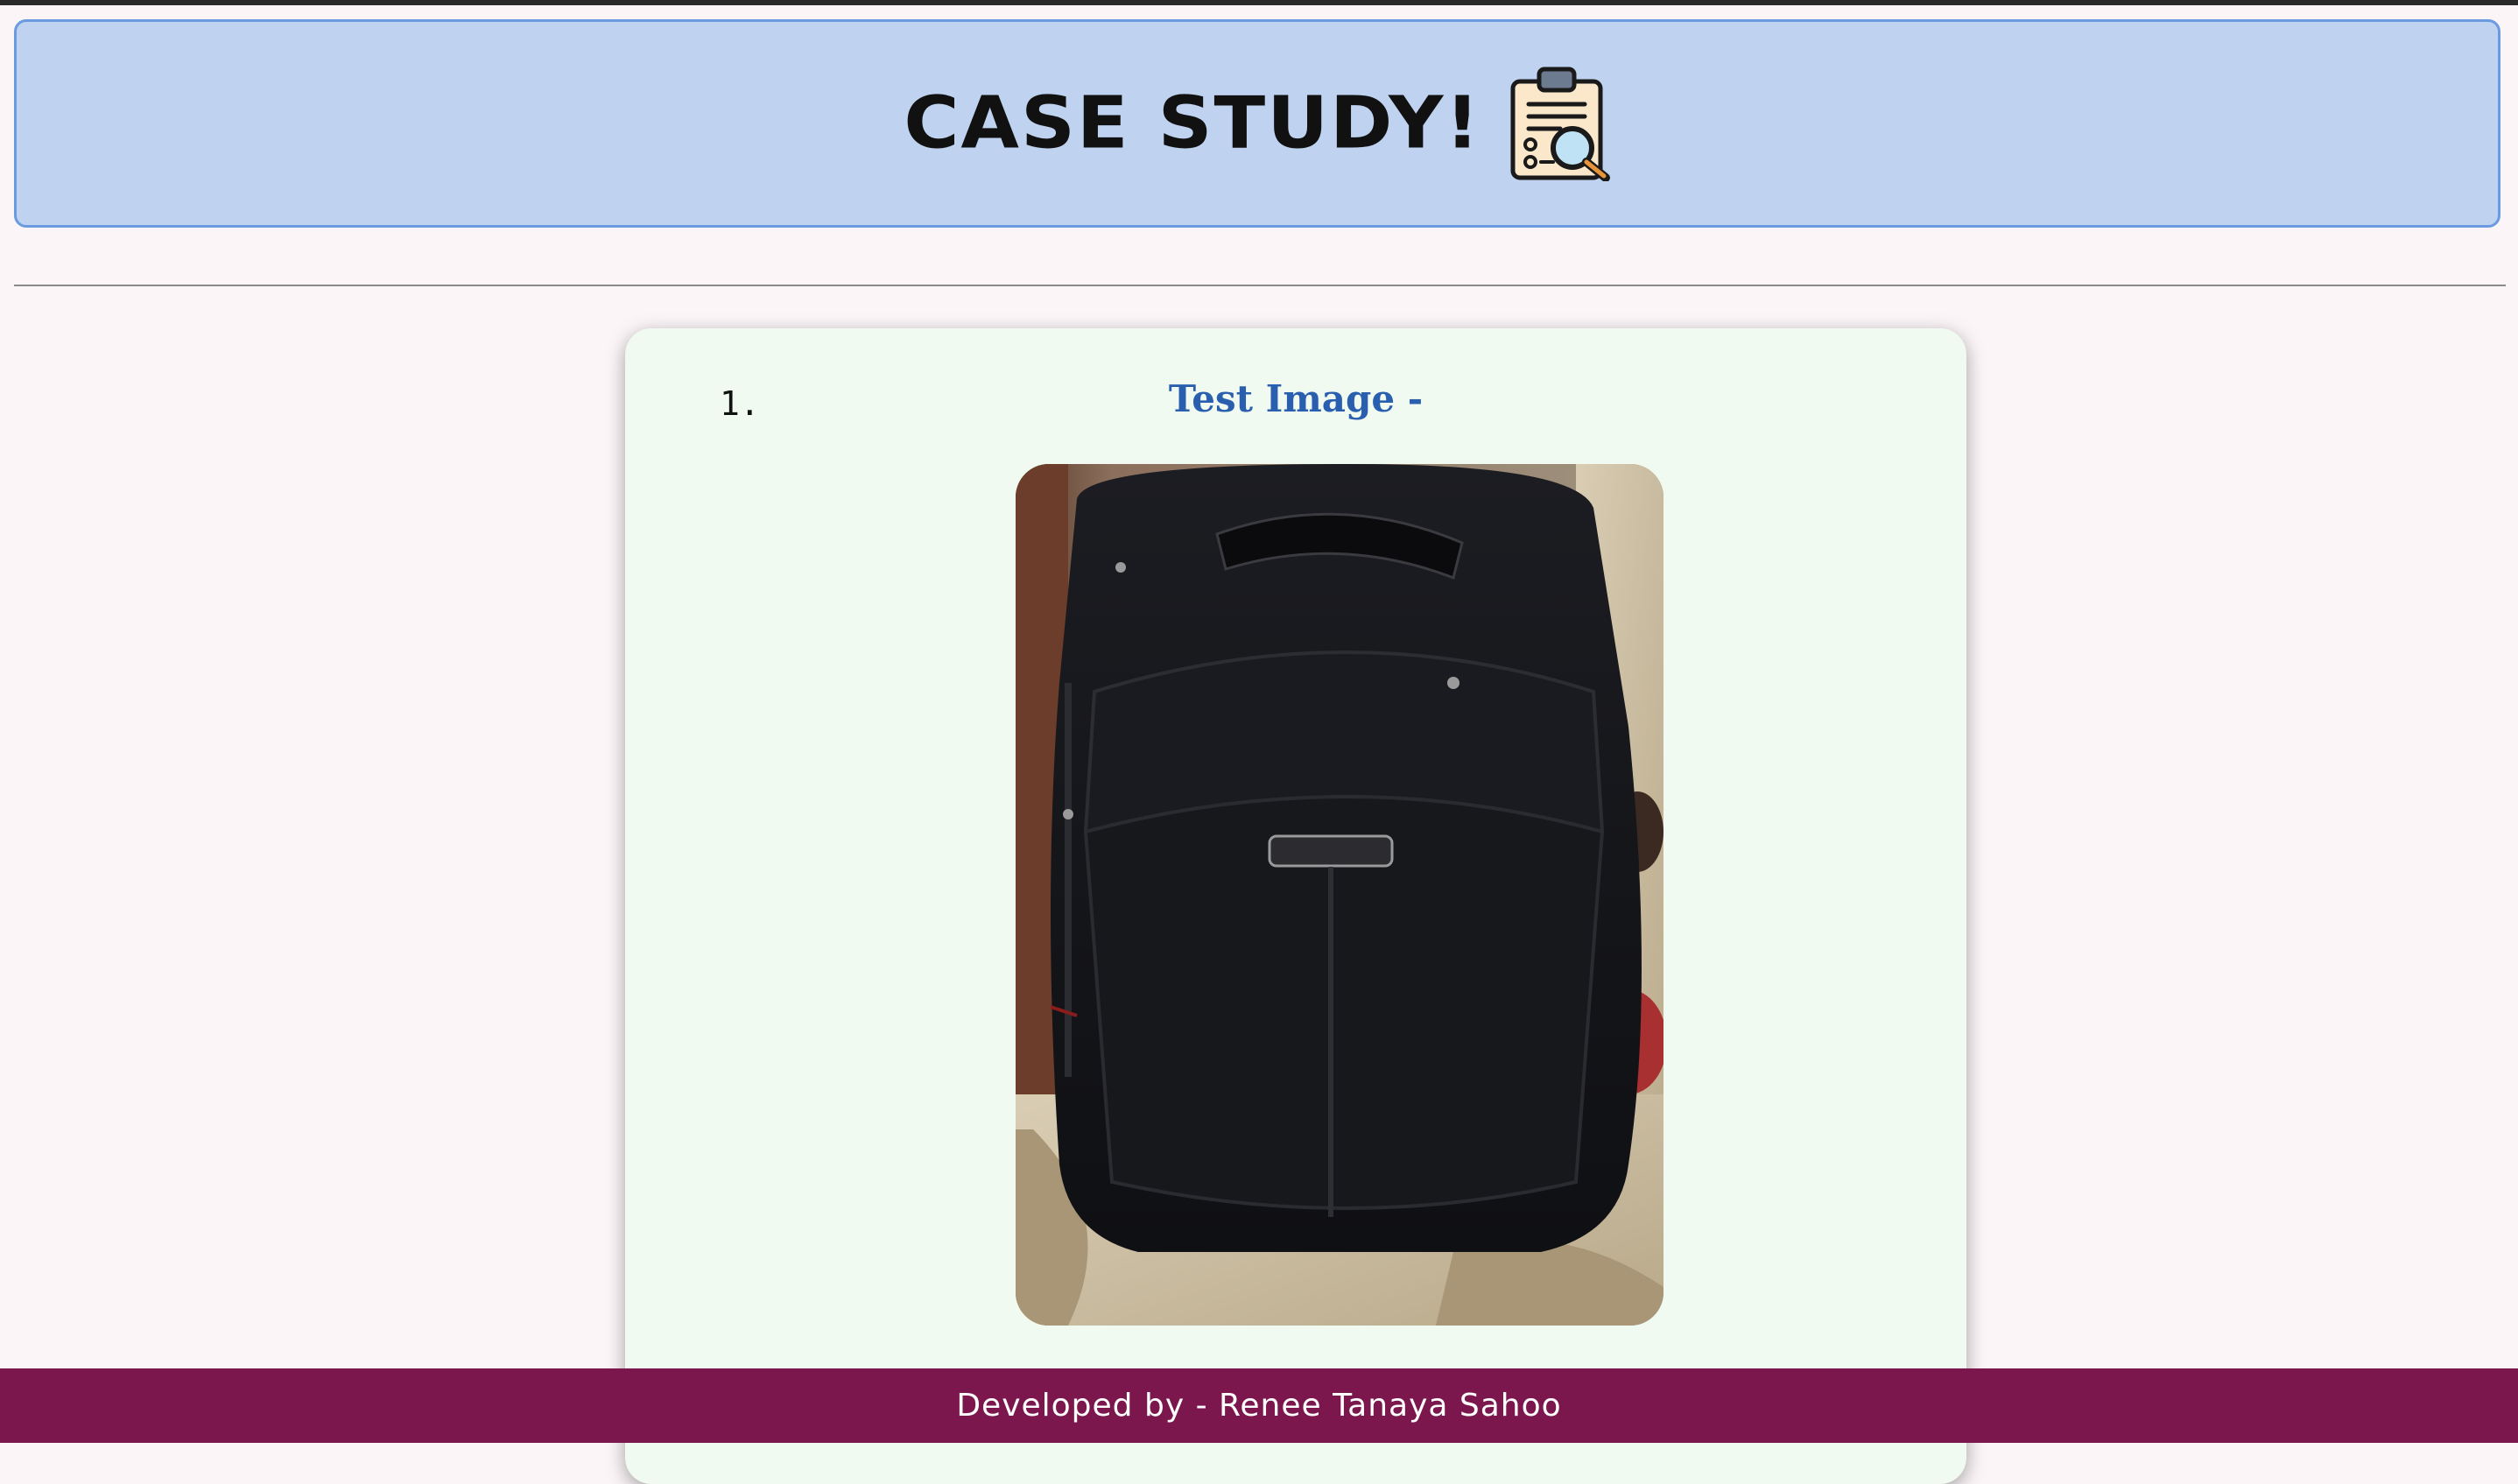 This screenshot has height=1484, width=2518. Describe the element at coordinates (1259, 2) in the screenshot. I see `top-border` at that location.